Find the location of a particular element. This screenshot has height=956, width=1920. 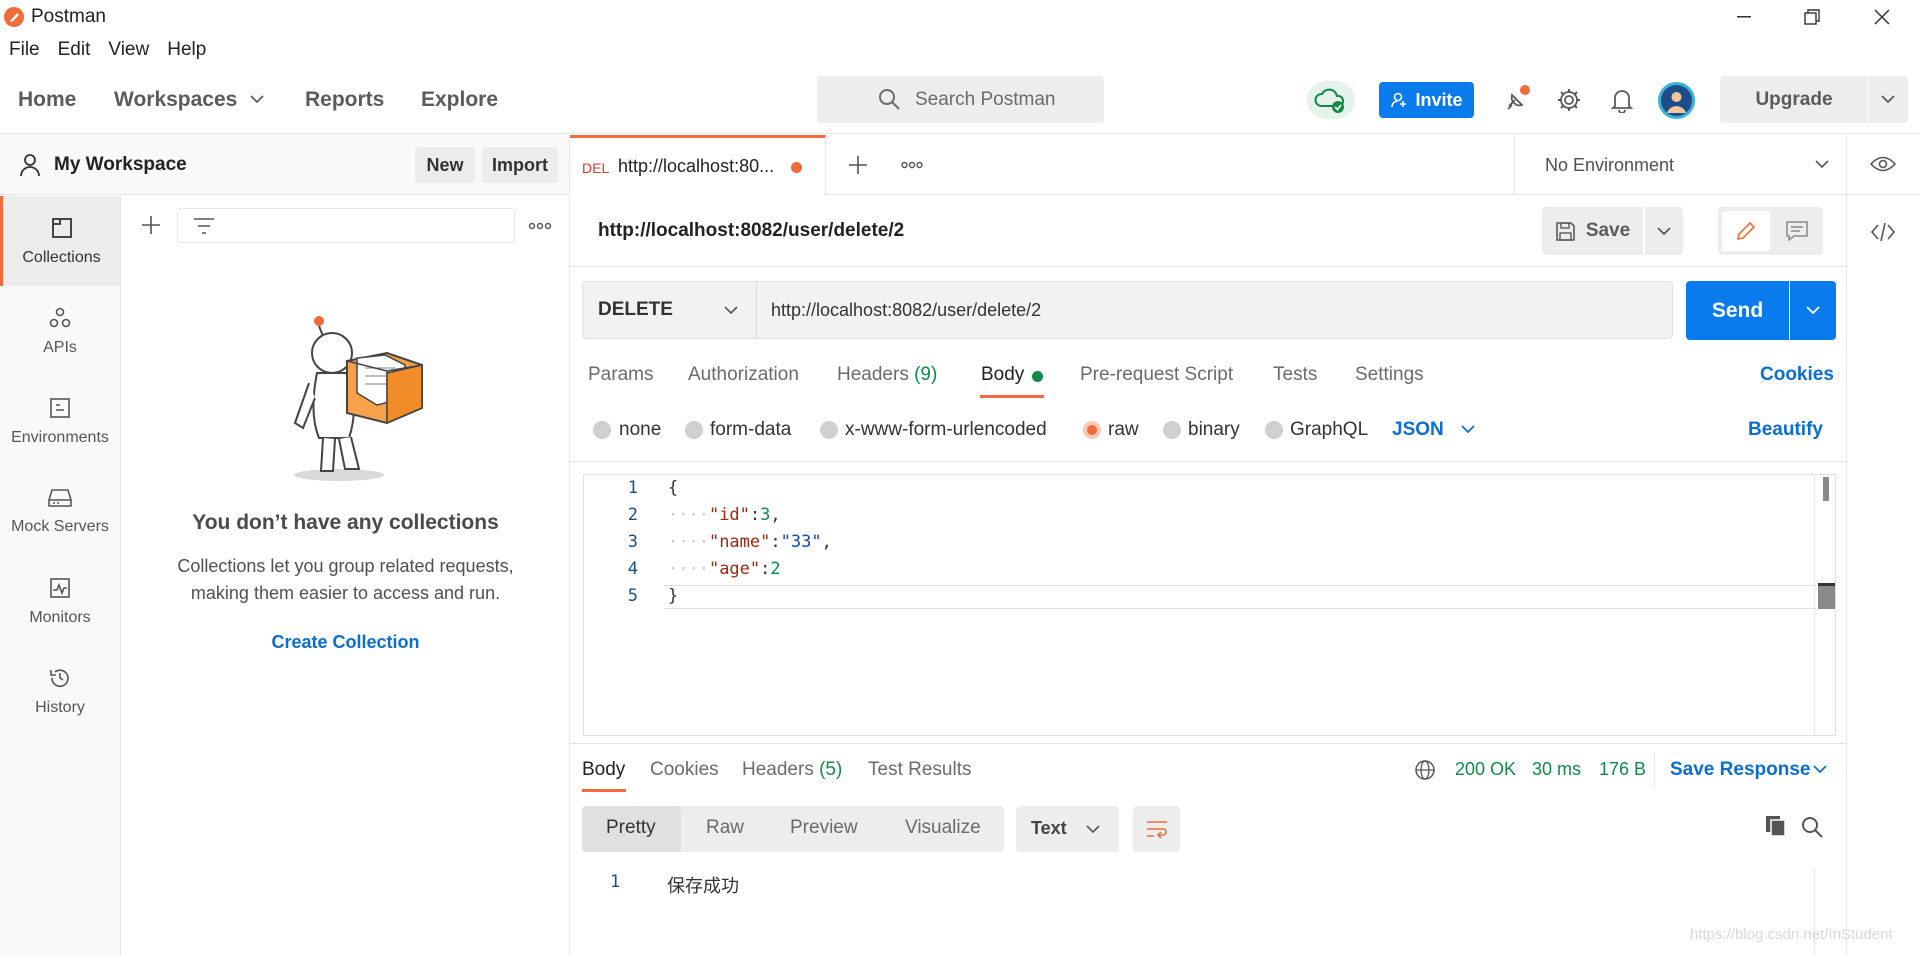

copy-icon is located at coordinates (1776, 826).